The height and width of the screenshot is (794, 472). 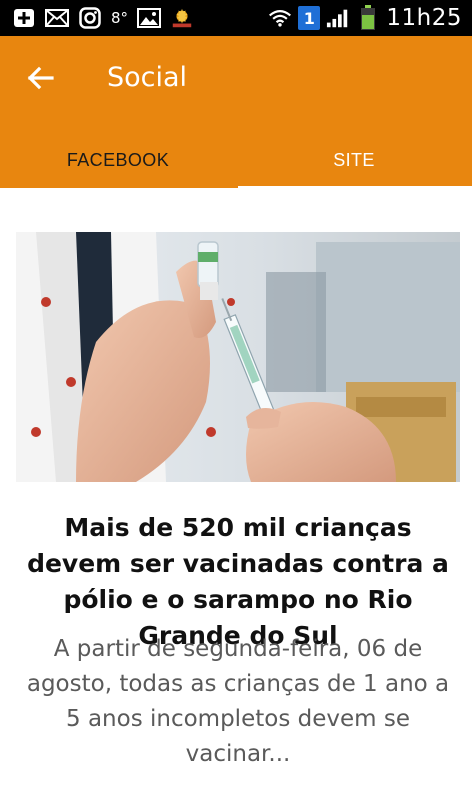 I want to click on status-bar-notifications: 8°, so click(x=97, y=18).